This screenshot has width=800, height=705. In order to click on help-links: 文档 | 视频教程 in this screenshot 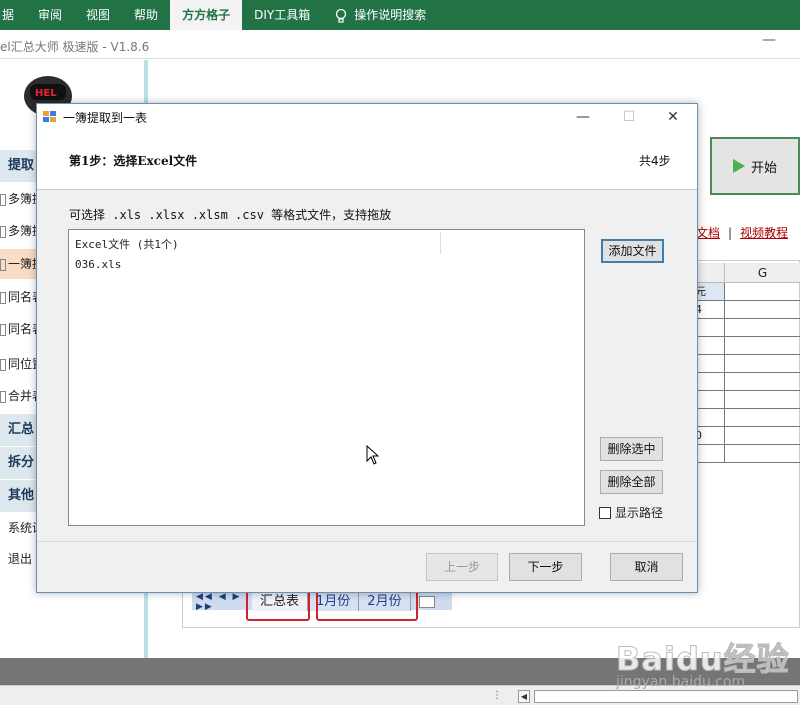, I will do `click(742, 232)`.